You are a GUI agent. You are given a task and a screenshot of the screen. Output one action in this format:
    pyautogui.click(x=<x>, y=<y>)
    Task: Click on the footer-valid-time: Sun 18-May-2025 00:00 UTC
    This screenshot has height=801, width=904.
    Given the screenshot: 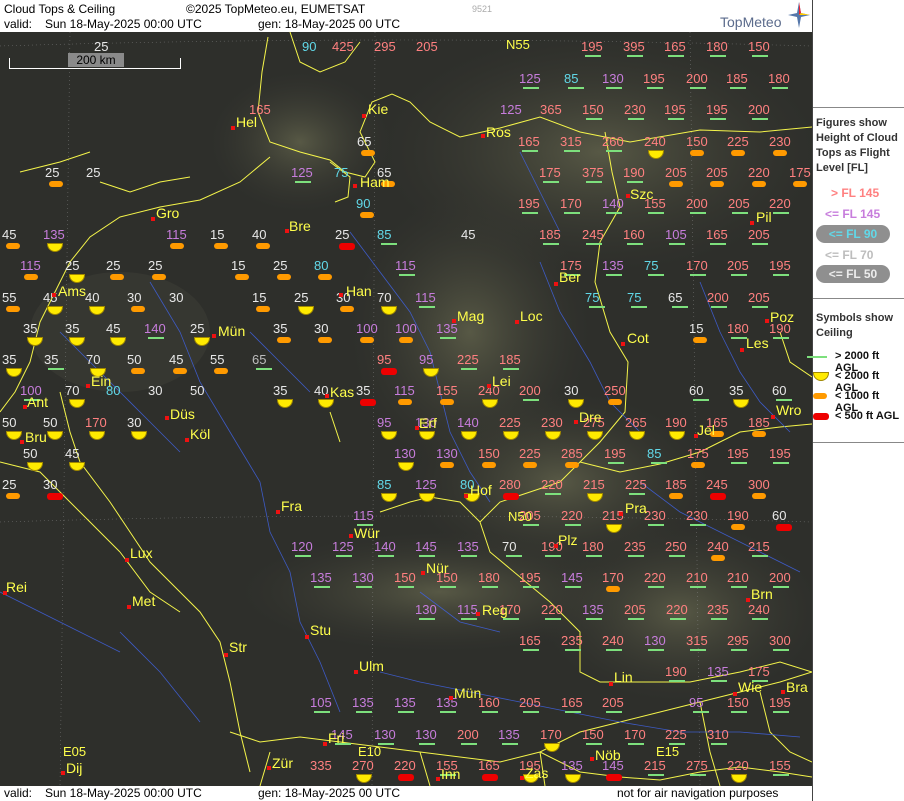 What is the action you would take?
    pyautogui.click(x=123, y=793)
    